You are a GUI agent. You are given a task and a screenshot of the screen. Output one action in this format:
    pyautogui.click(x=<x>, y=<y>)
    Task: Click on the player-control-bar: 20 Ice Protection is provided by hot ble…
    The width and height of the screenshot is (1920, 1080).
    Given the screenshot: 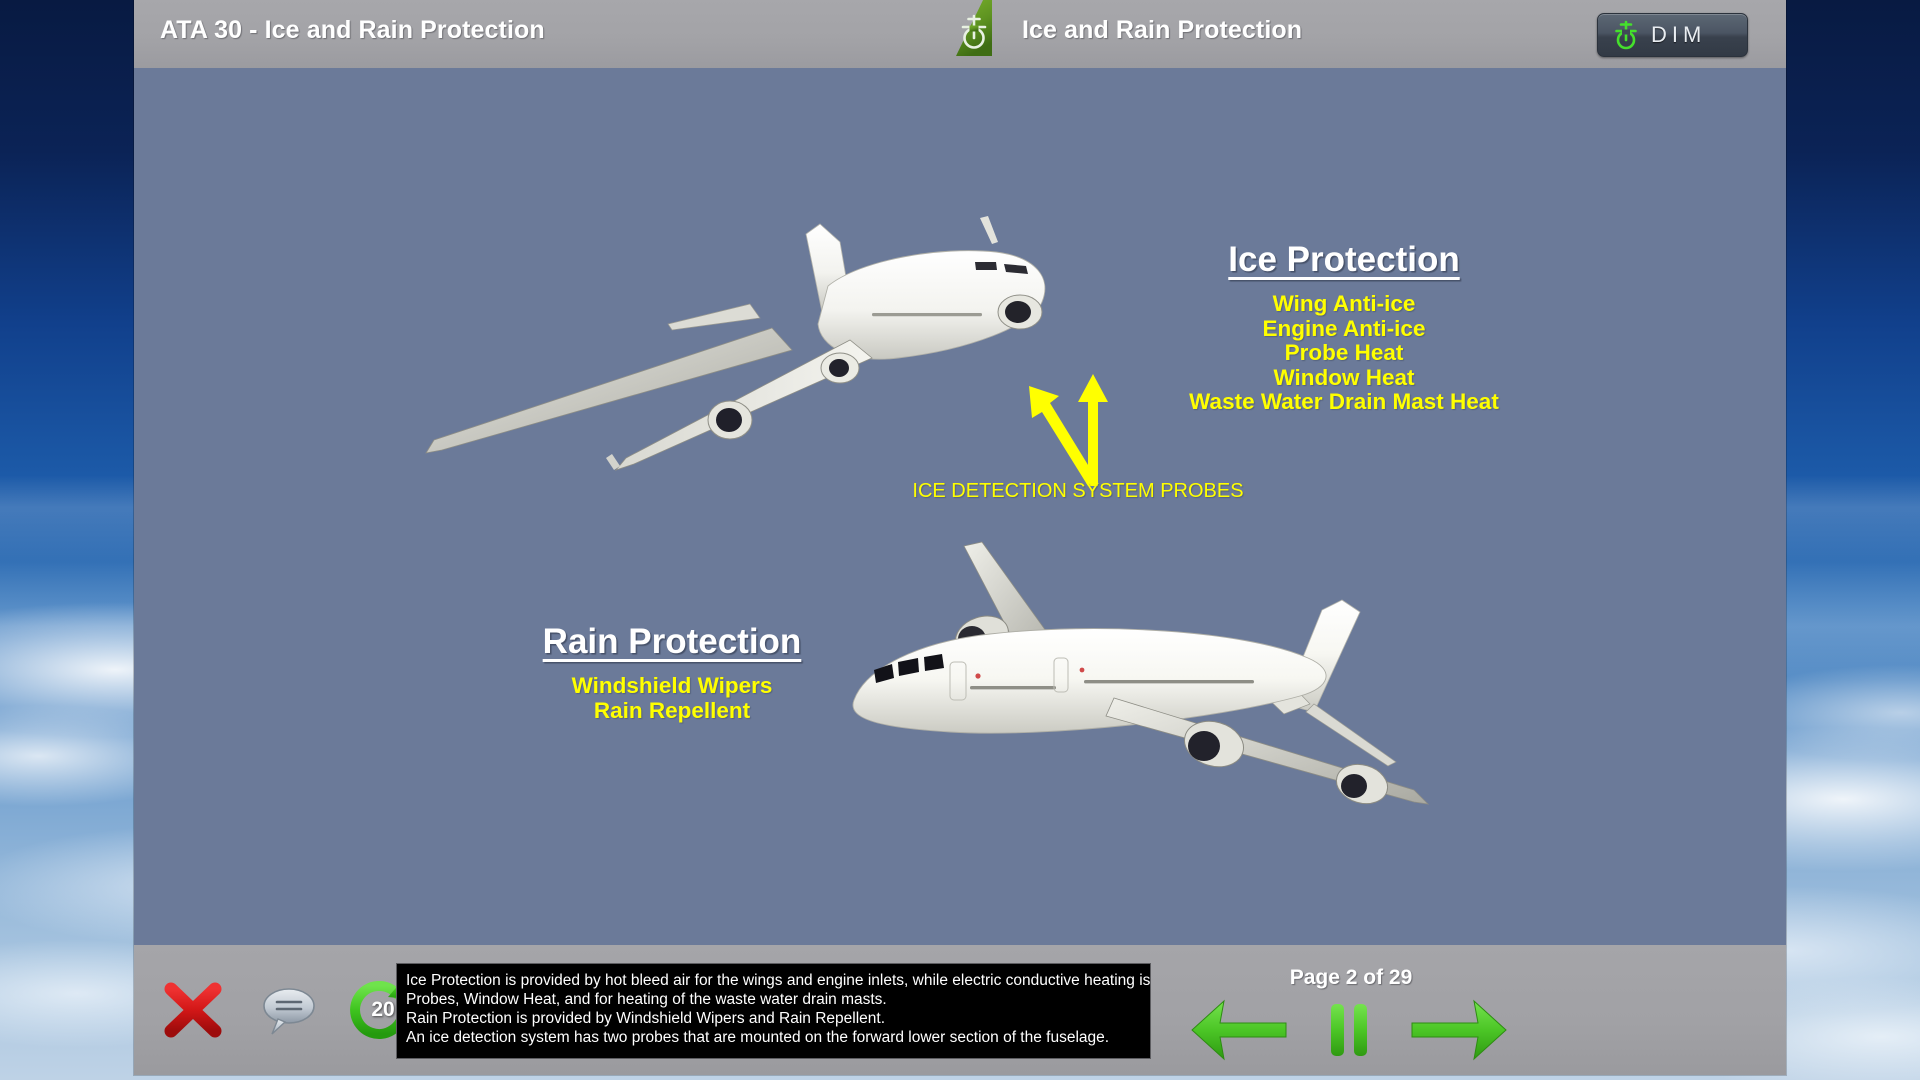 What is the action you would take?
    pyautogui.click(x=960, y=1010)
    